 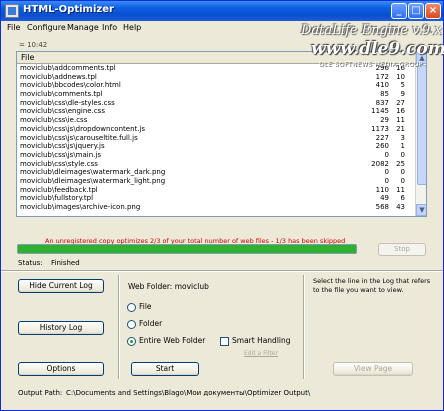 What do you see at coordinates (216, 138) in the screenshot?
I see `log-row: moviclub\css\js\carouseltite.full.js 227 3` at bounding box center [216, 138].